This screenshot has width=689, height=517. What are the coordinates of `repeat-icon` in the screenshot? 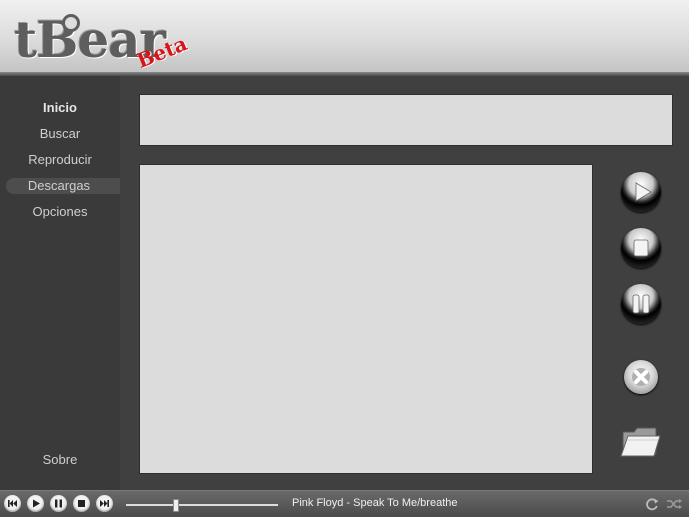 It's located at (652, 504).